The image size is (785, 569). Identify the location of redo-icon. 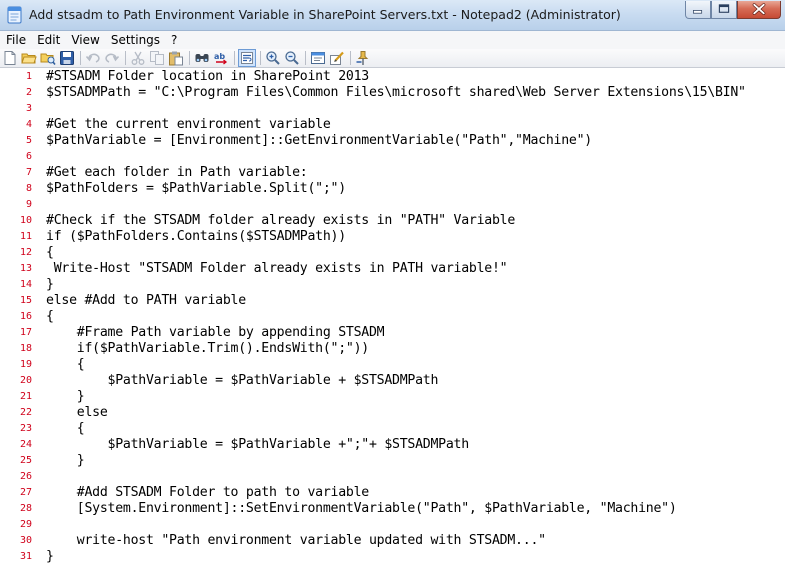
(112, 58).